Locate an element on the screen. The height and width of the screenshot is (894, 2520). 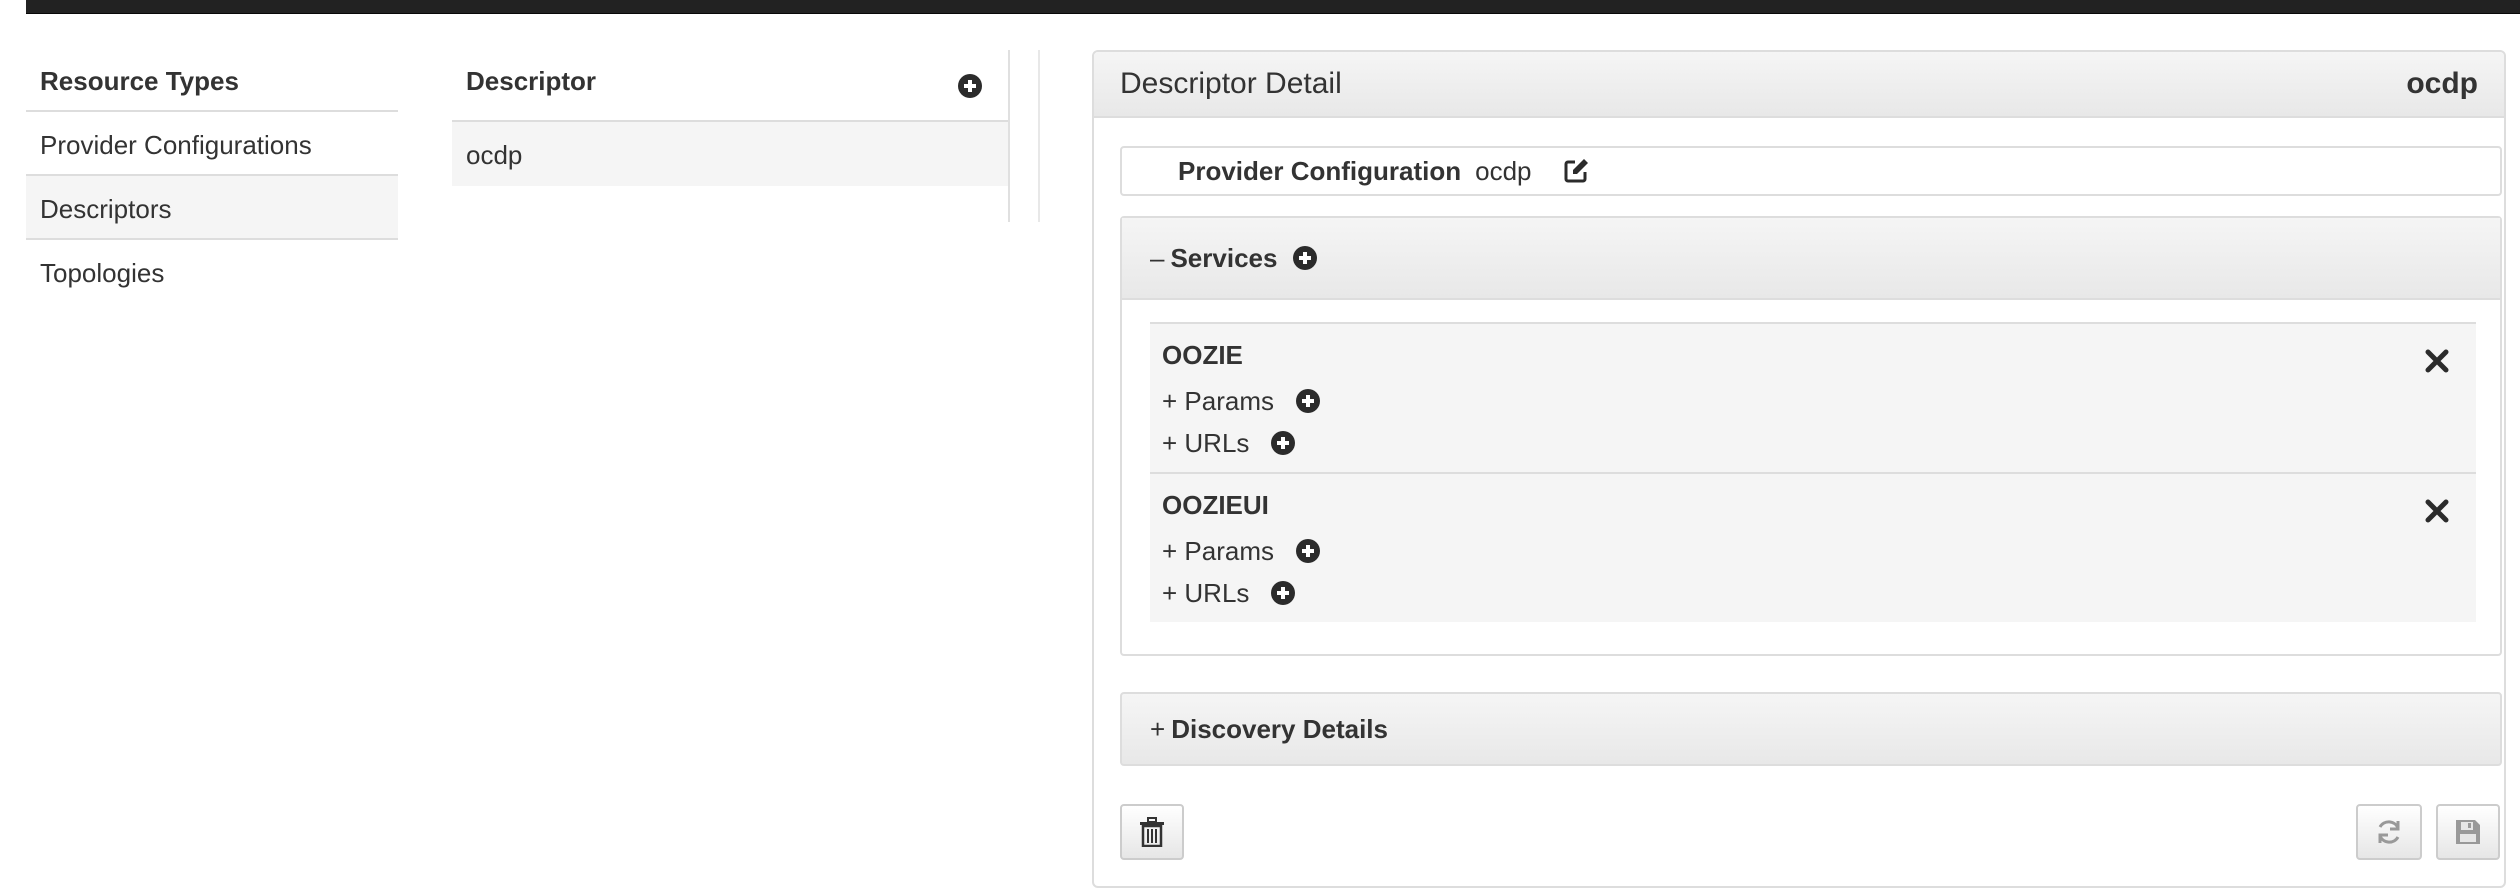
descriptor-detail-header: Descriptor Detail ocdp is located at coordinates (1799, 85).